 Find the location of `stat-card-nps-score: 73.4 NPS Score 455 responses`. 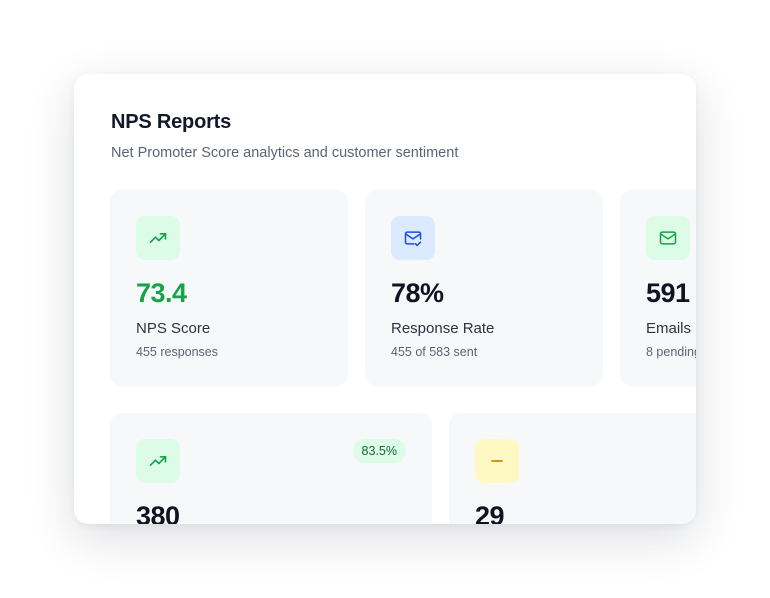

stat-card-nps-score: 73.4 NPS Score 455 responses is located at coordinates (229, 288).